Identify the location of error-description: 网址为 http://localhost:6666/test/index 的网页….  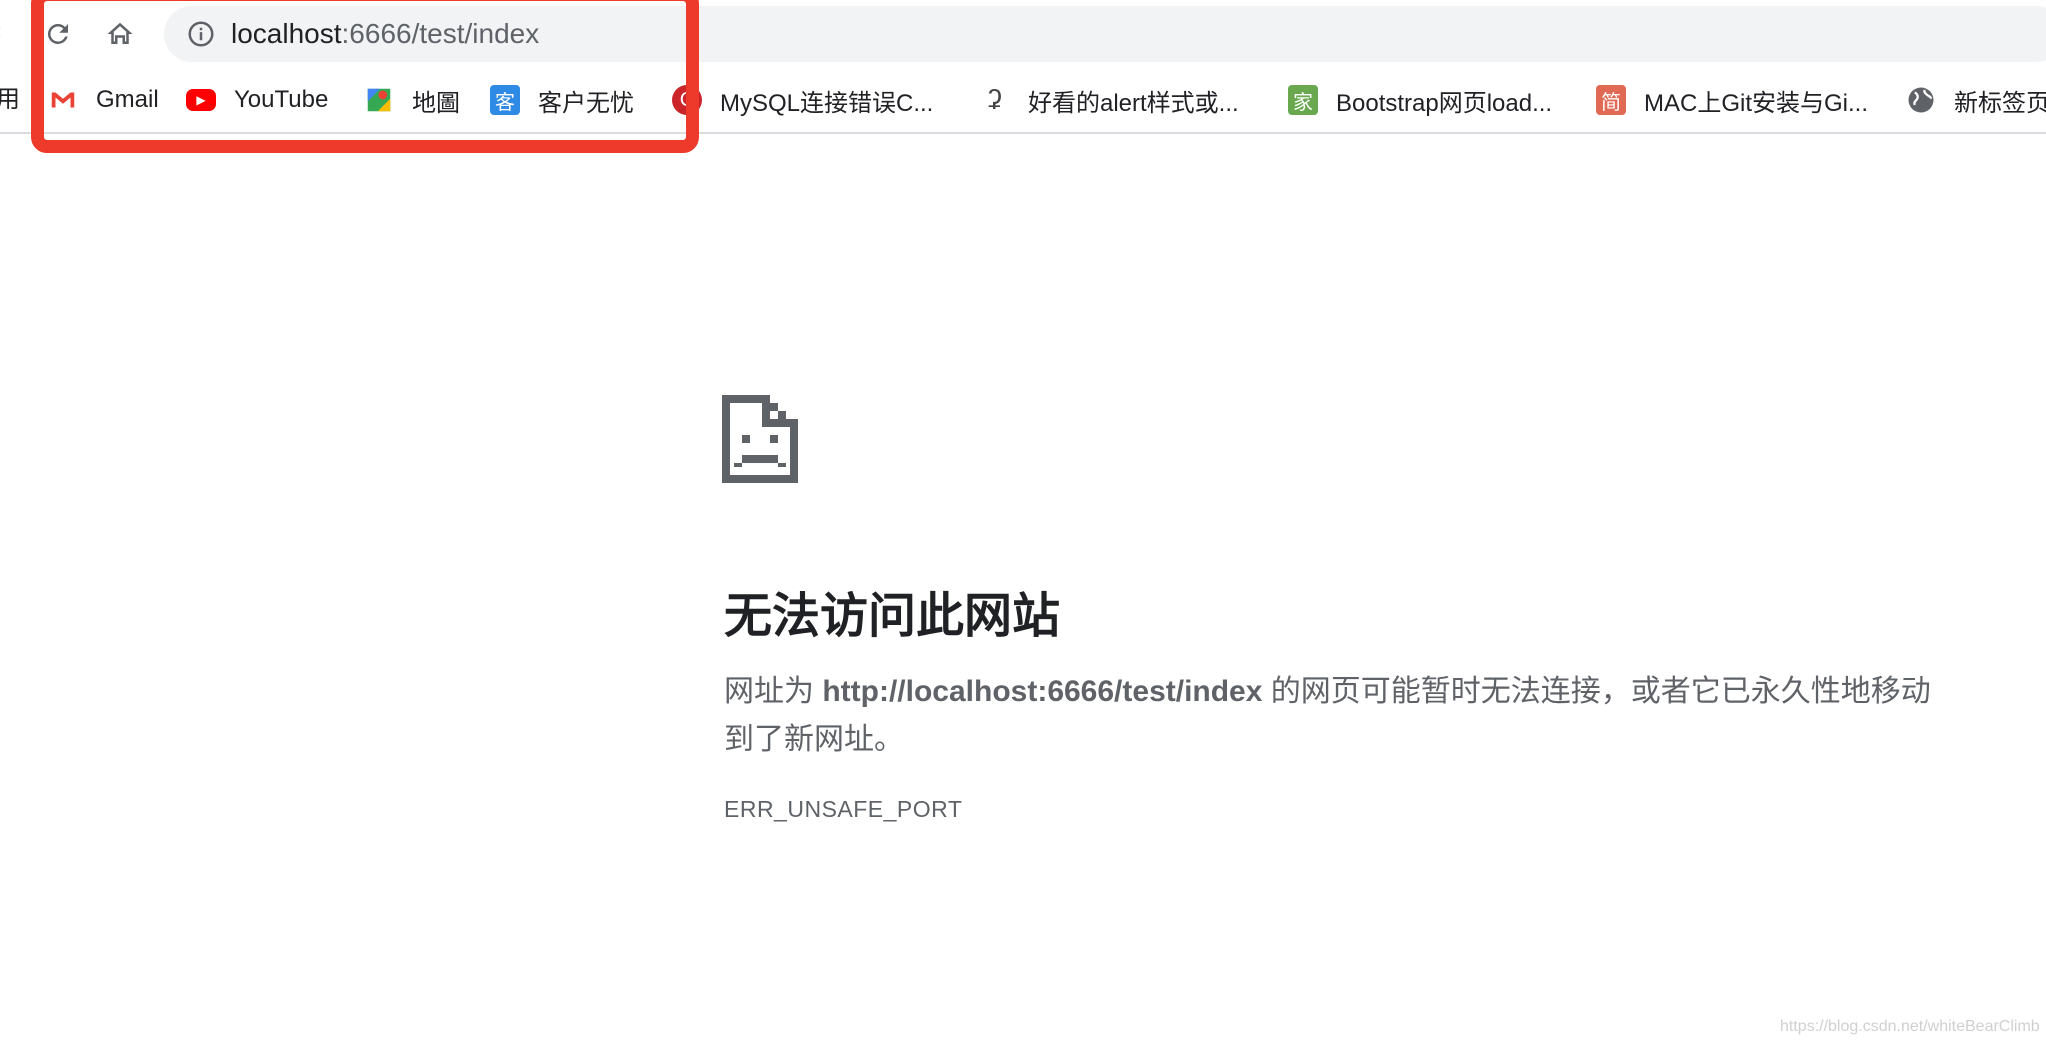
(1329, 716).